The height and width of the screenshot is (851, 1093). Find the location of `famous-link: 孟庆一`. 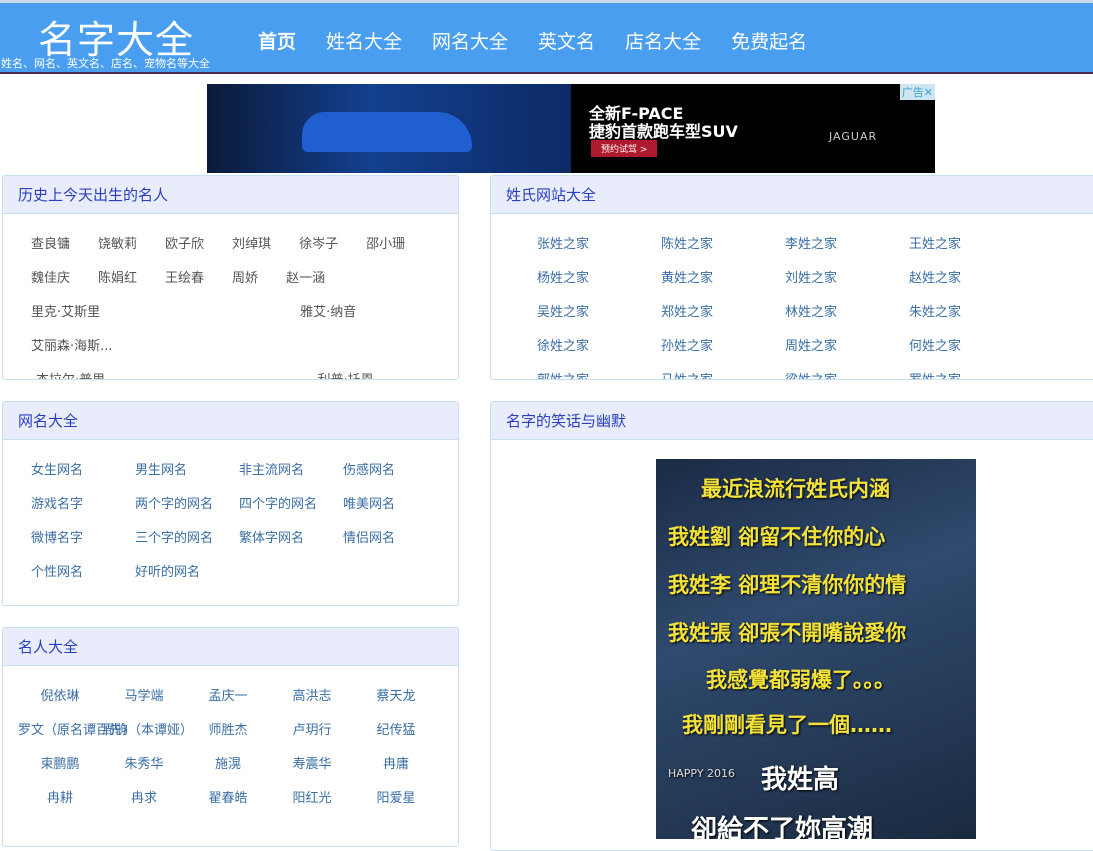

famous-link: 孟庆一 is located at coordinates (228, 697).